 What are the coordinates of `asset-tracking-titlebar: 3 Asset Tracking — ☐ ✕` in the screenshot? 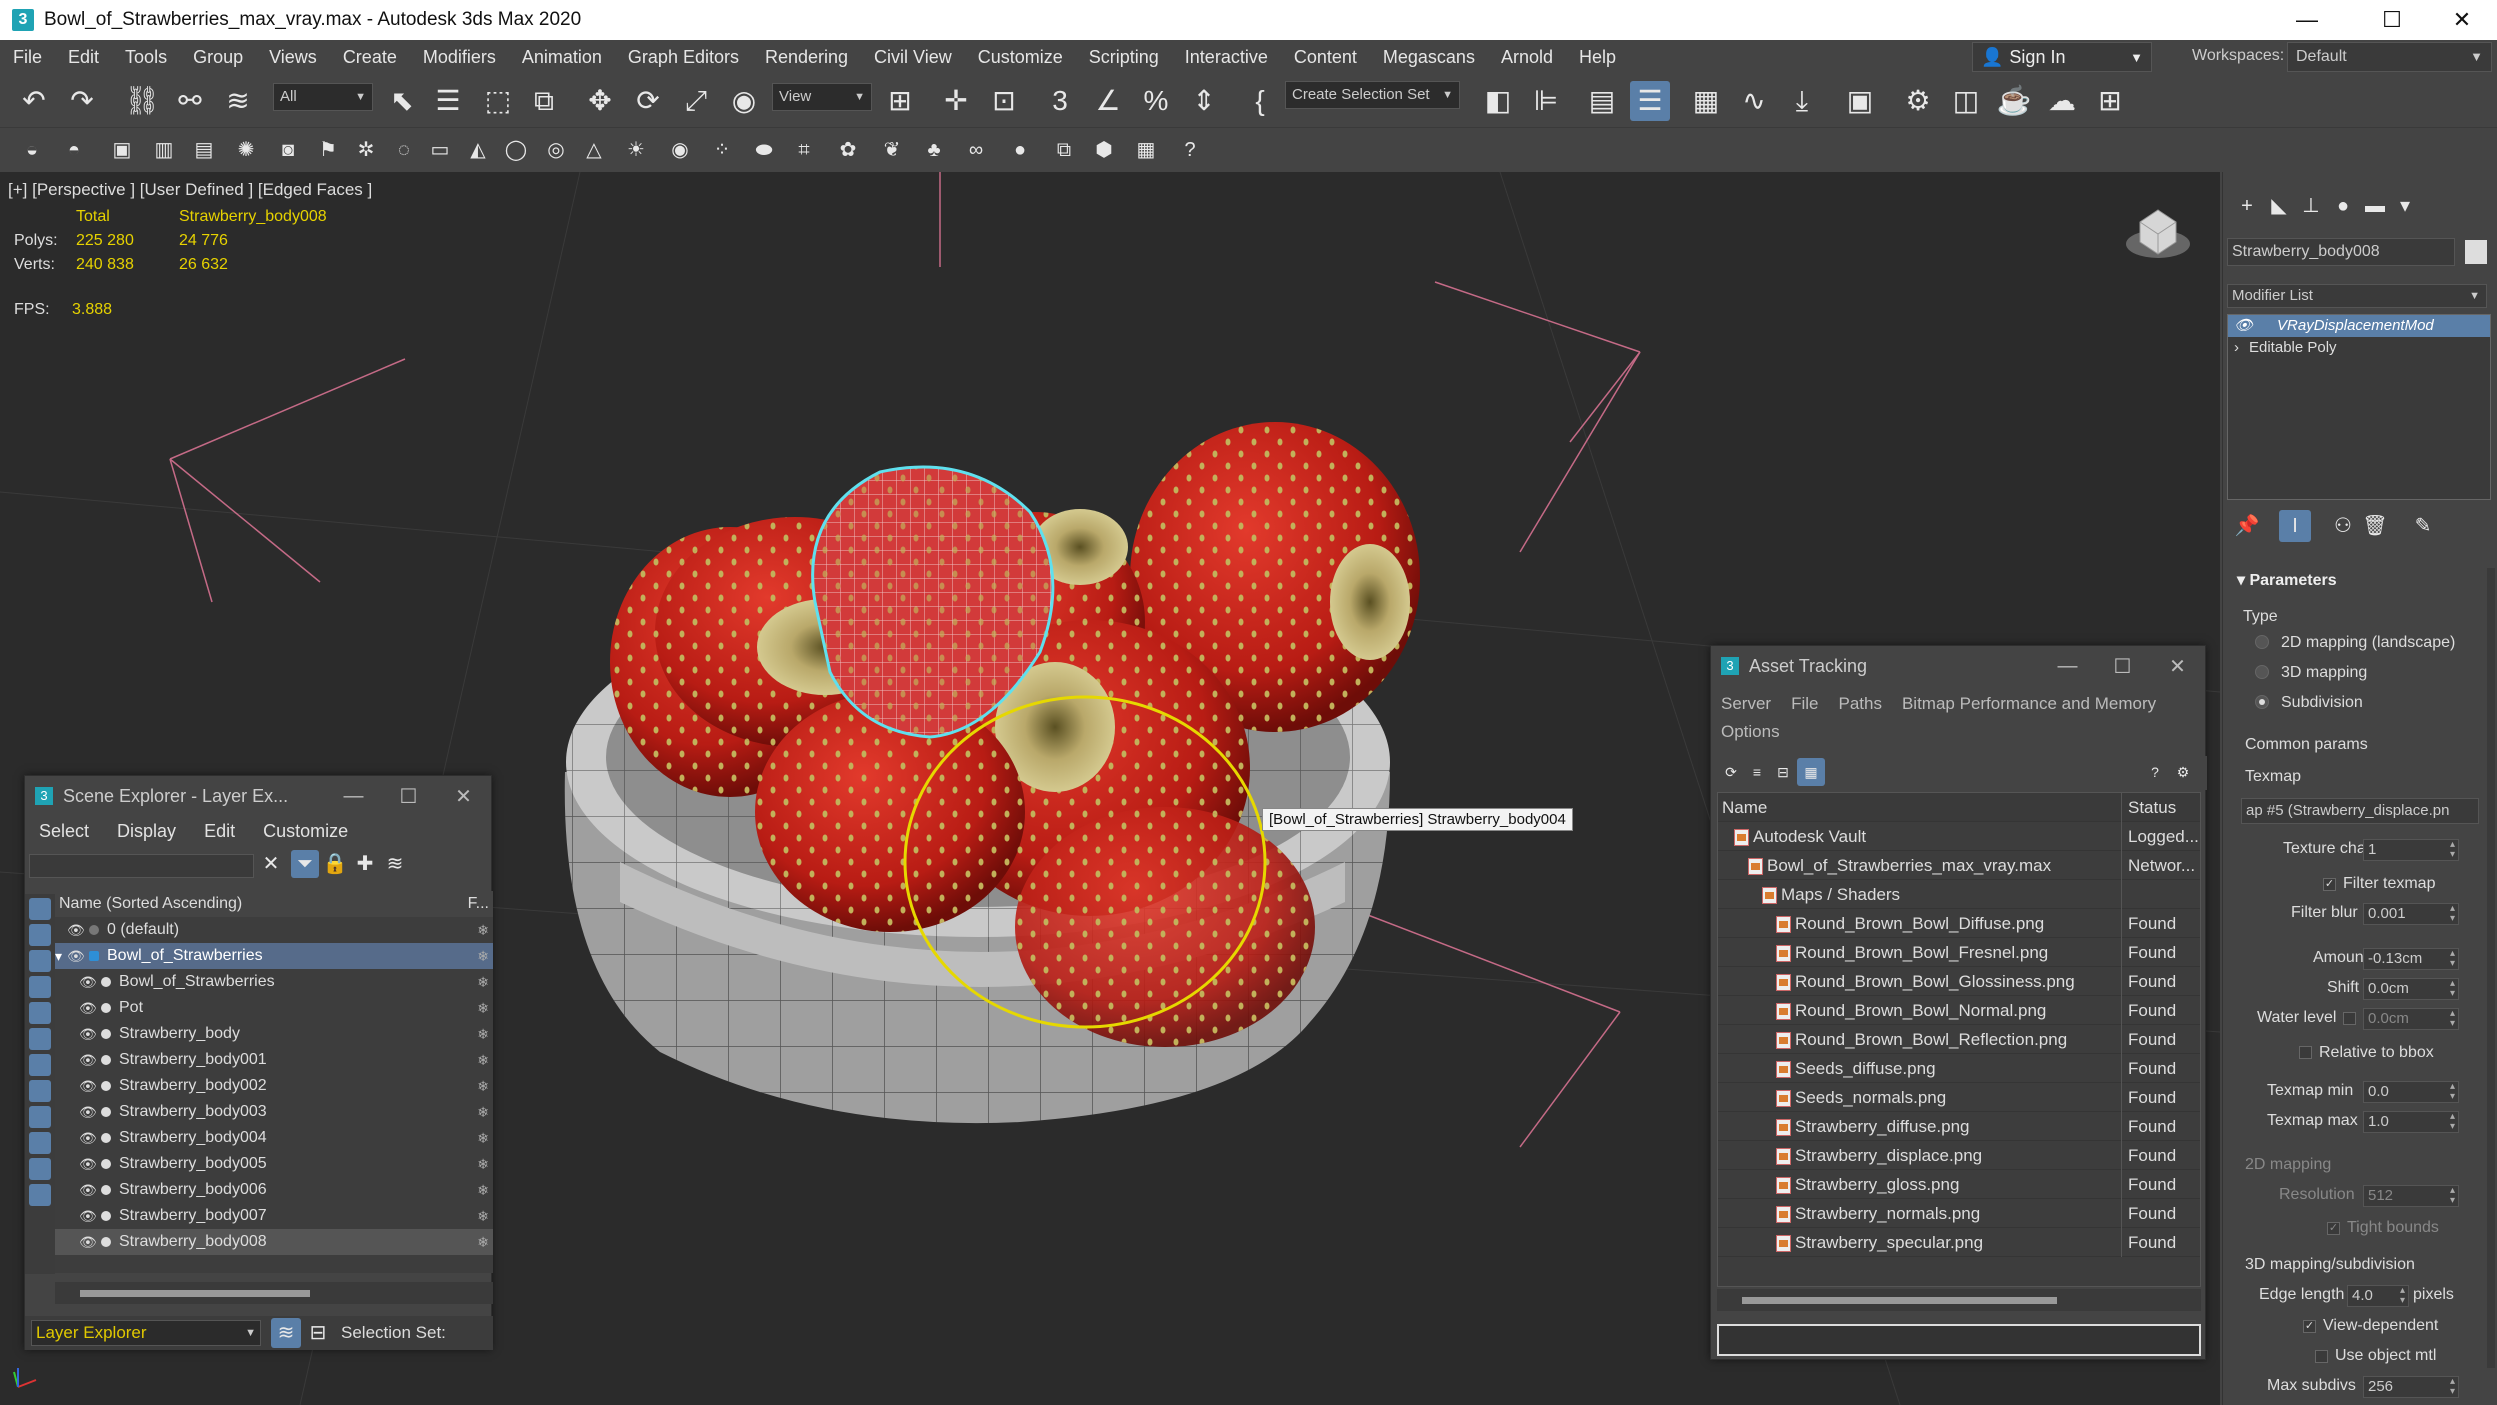 It's located at (1958, 666).